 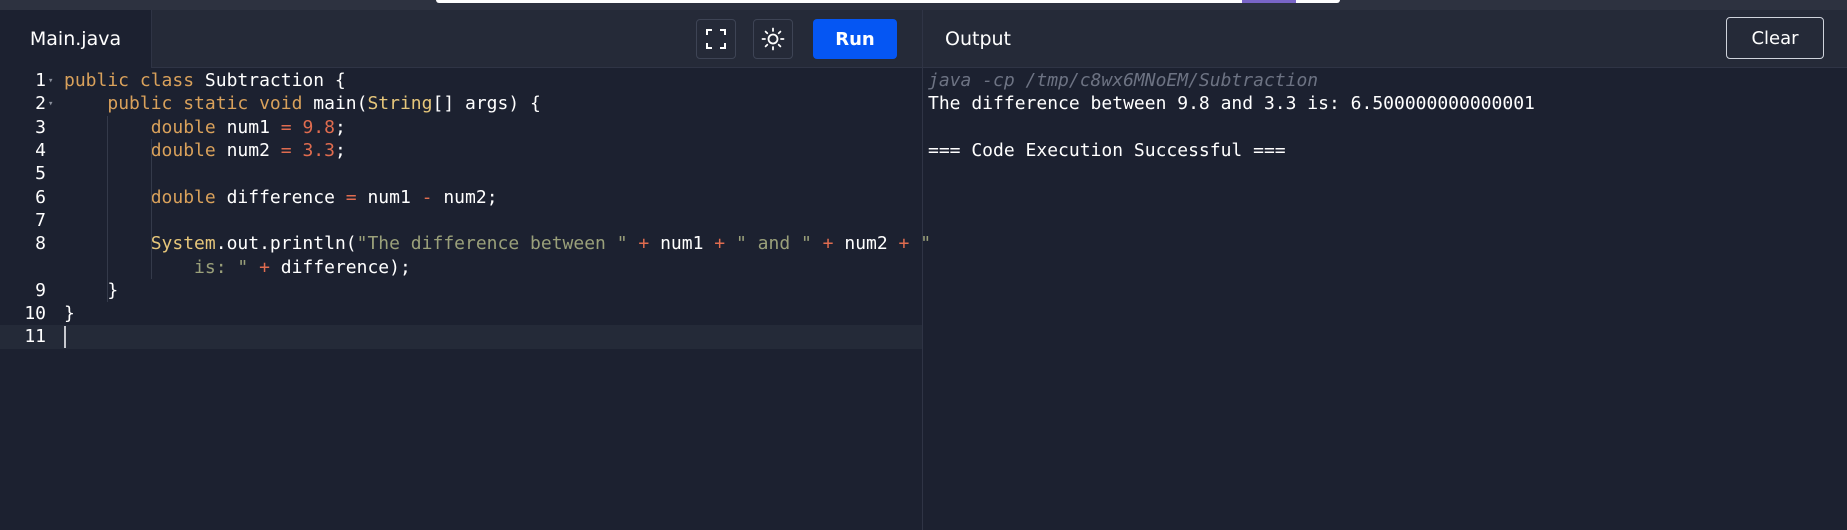 What do you see at coordinates (205, 81) in the screenshot?
I see `code-text: public class Subtraction {` at bounding box center [205, 81].